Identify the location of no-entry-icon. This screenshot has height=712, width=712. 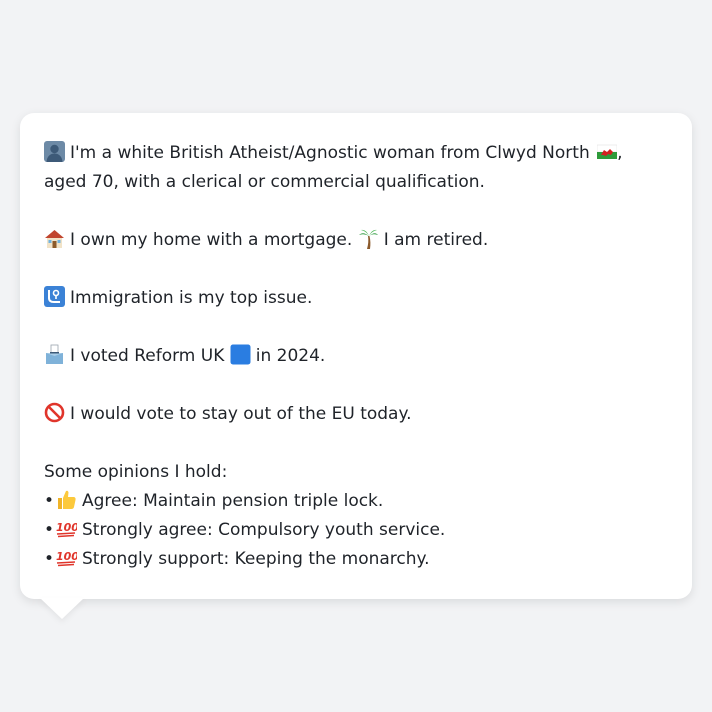
(54, 412).